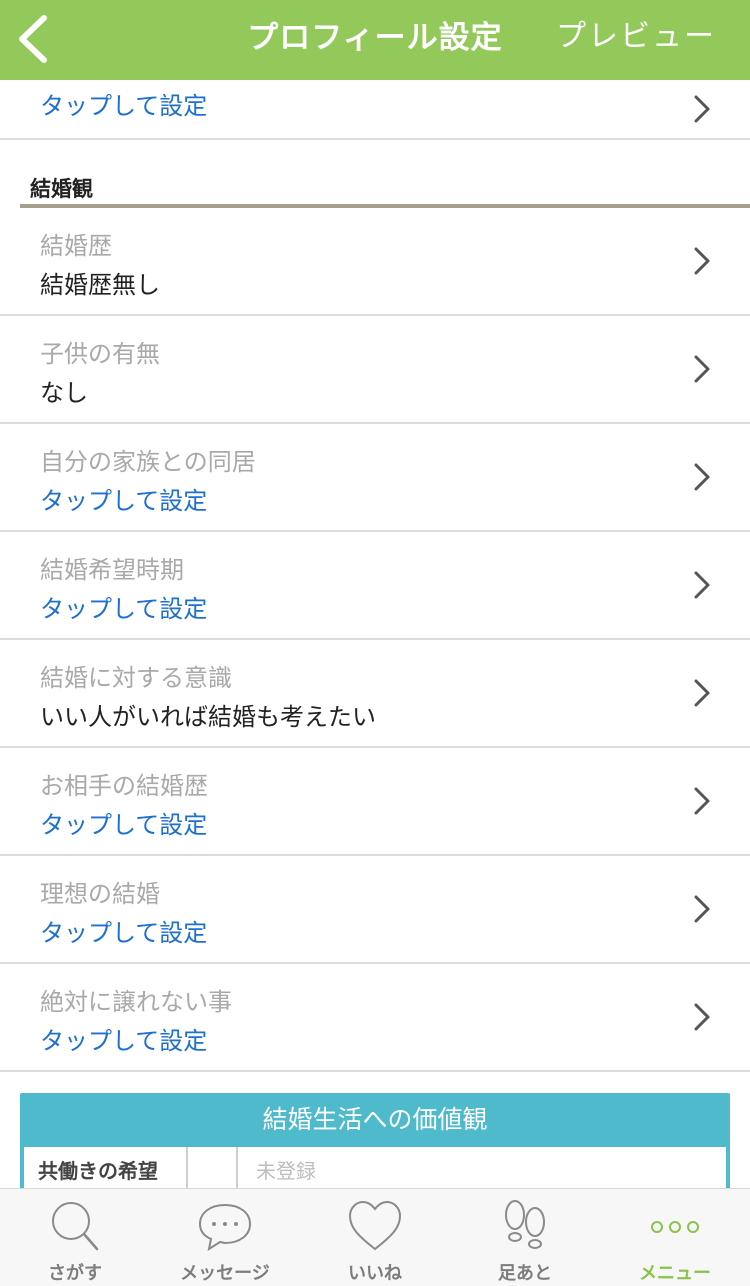 This screenshot has height=1286, width=750. Describe the element at coordinates (225, 1227) in the screenshot. I see `message-icon` at that location.